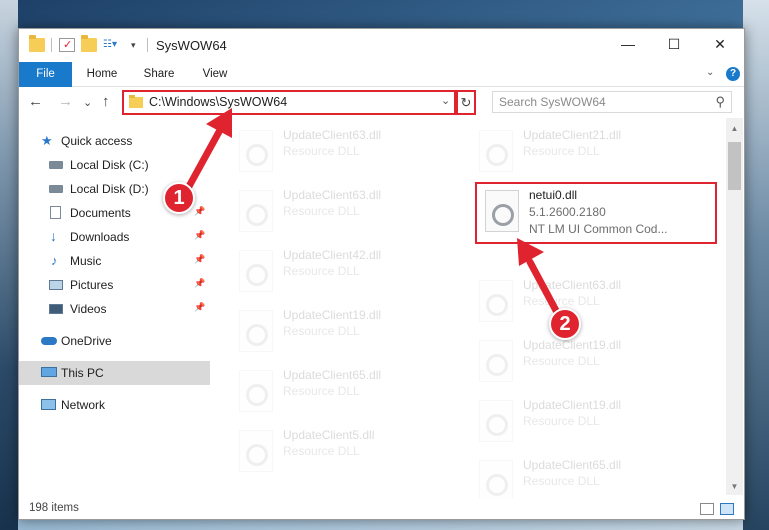 Image resolution: width=769 pixels, height=530 pixels. I want to click on arrow-to-netui0-dll, so click(540, 280).